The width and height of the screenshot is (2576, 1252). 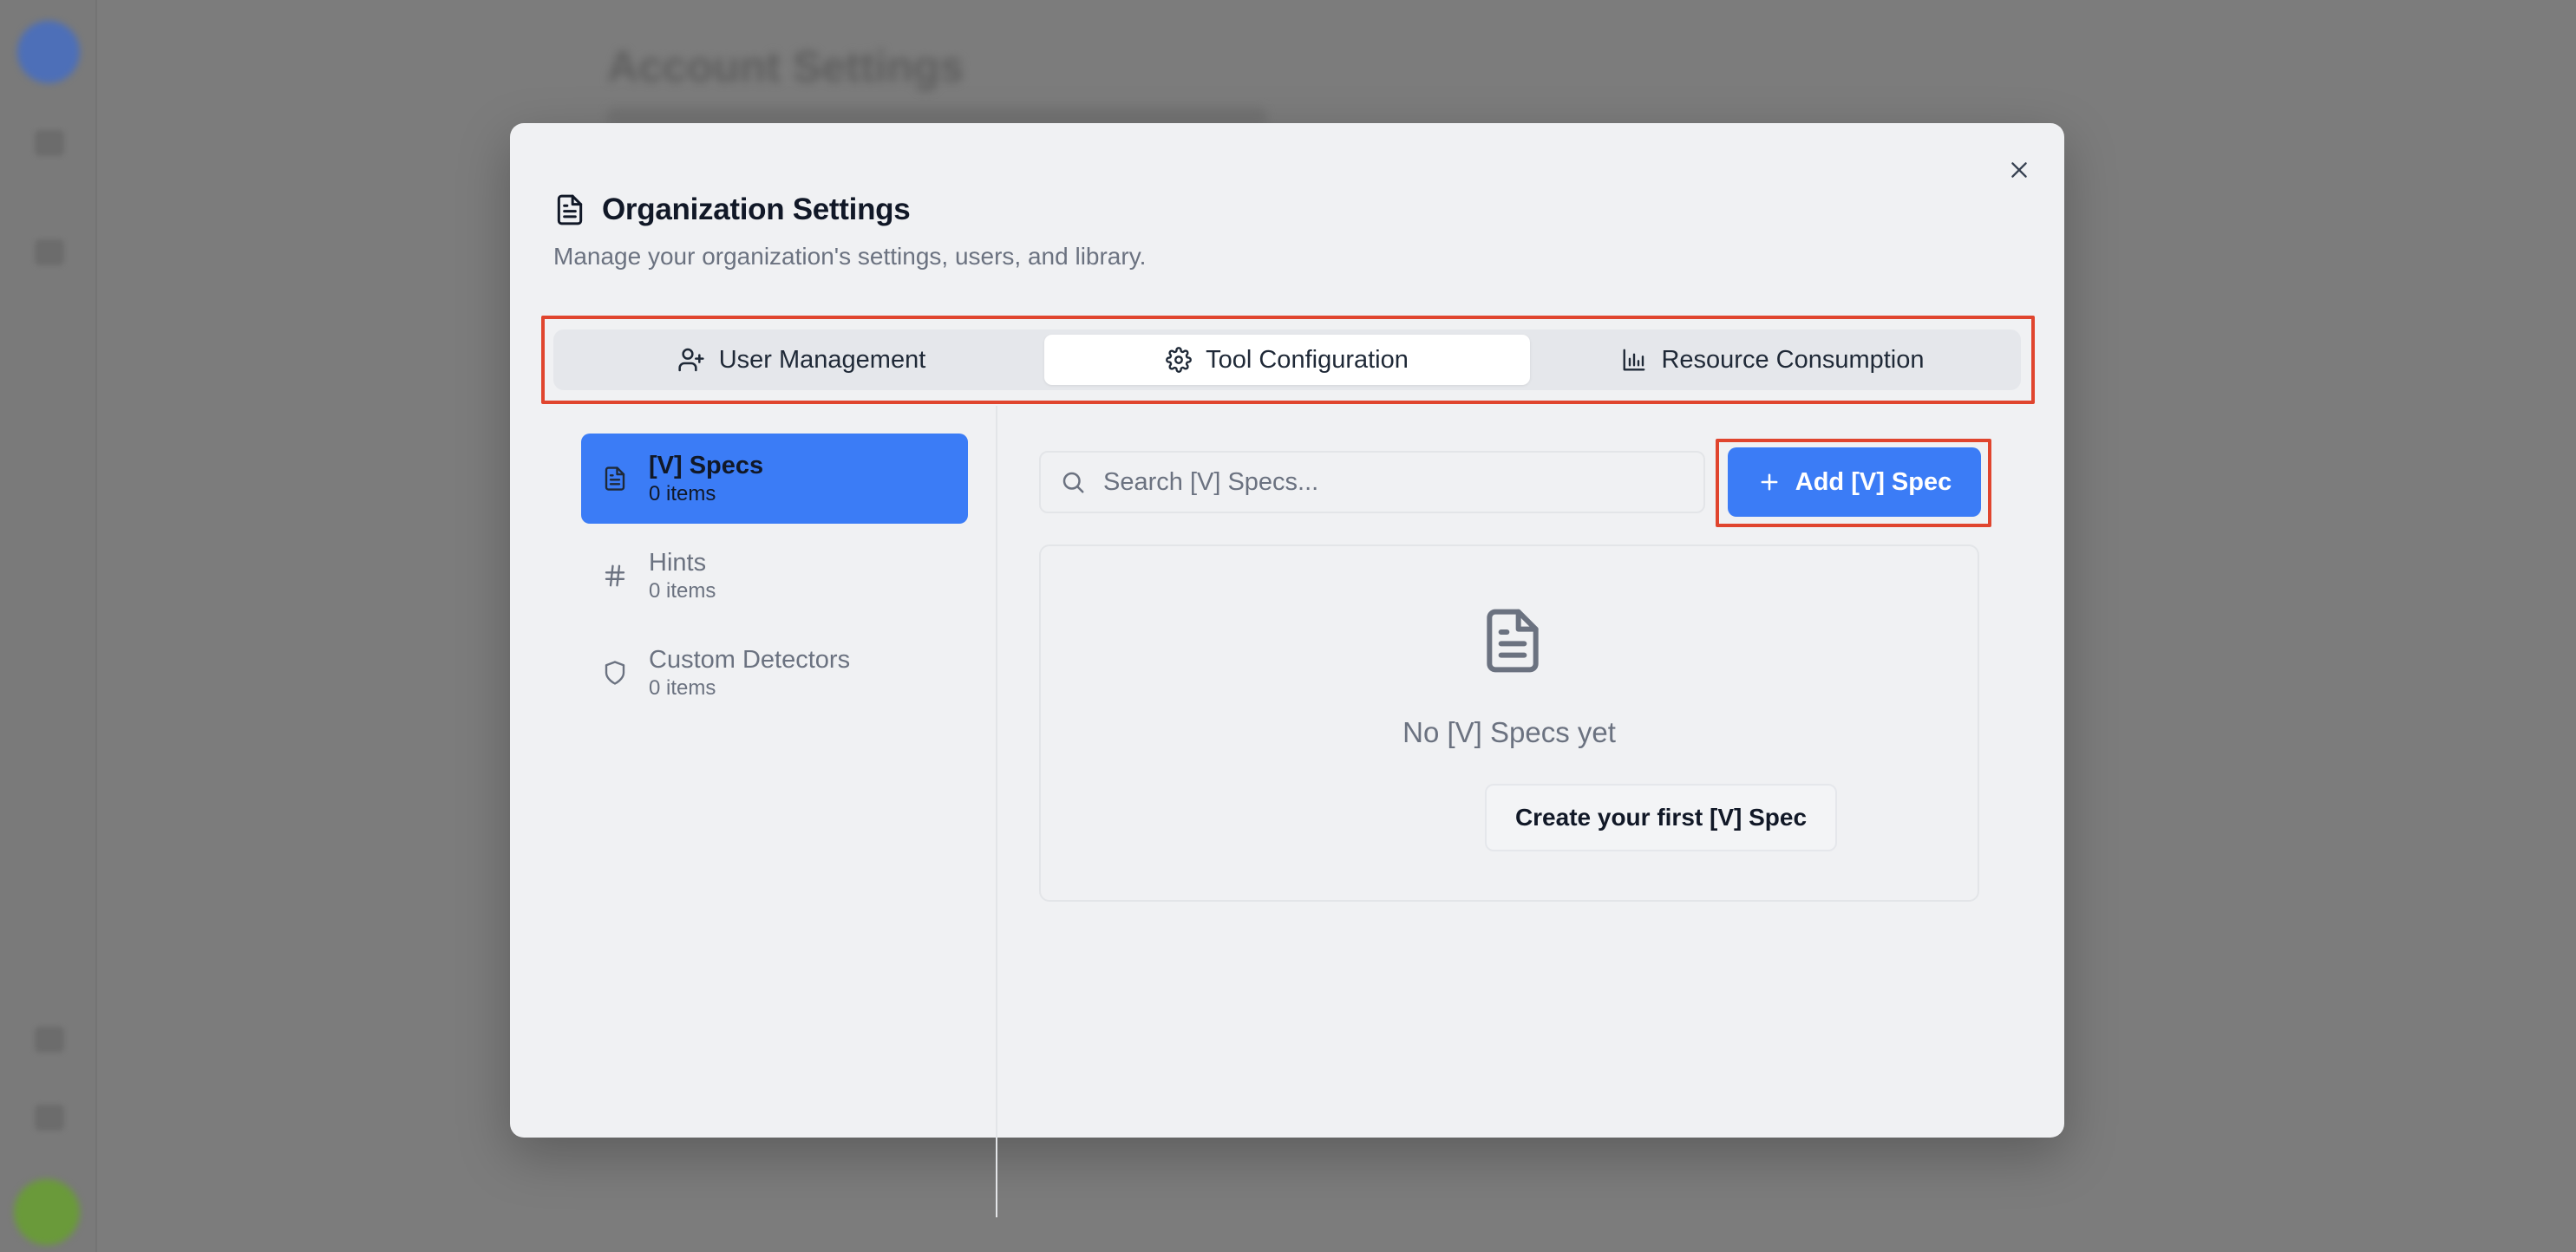 I want to click on tab-label: User Management, so click(x=822, y=360).